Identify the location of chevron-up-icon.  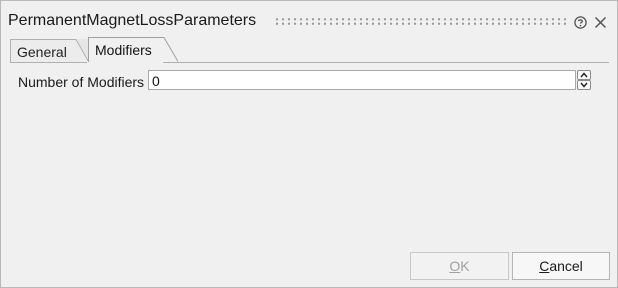
(584, 75).